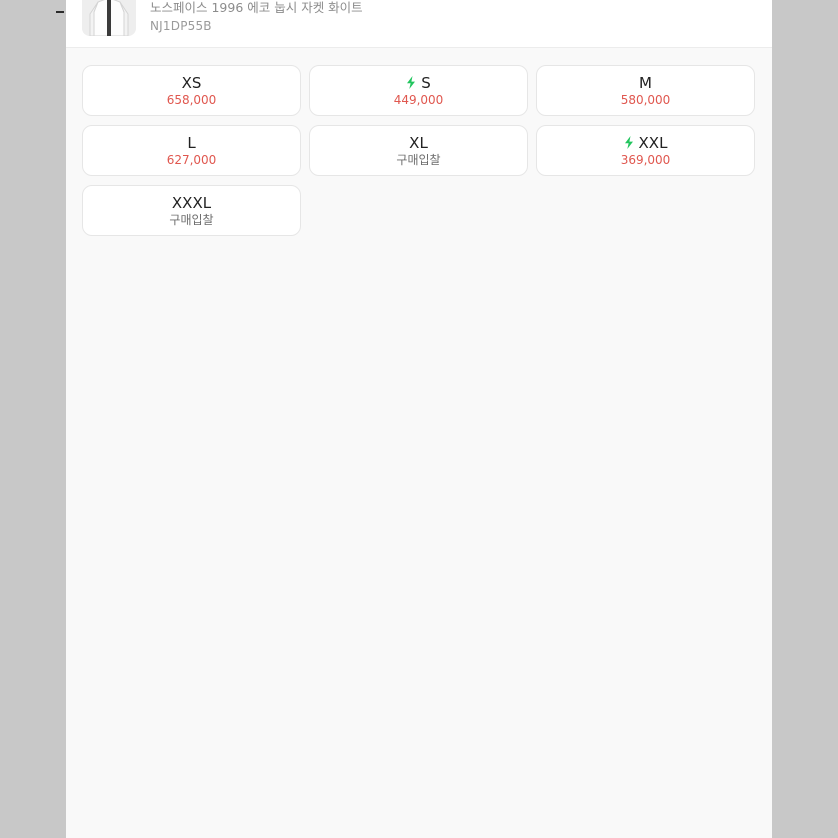 The width and height of the screenshot is (838, 838). I want to click on size-option-xxl: XXL 369,000, so click(645, 150).